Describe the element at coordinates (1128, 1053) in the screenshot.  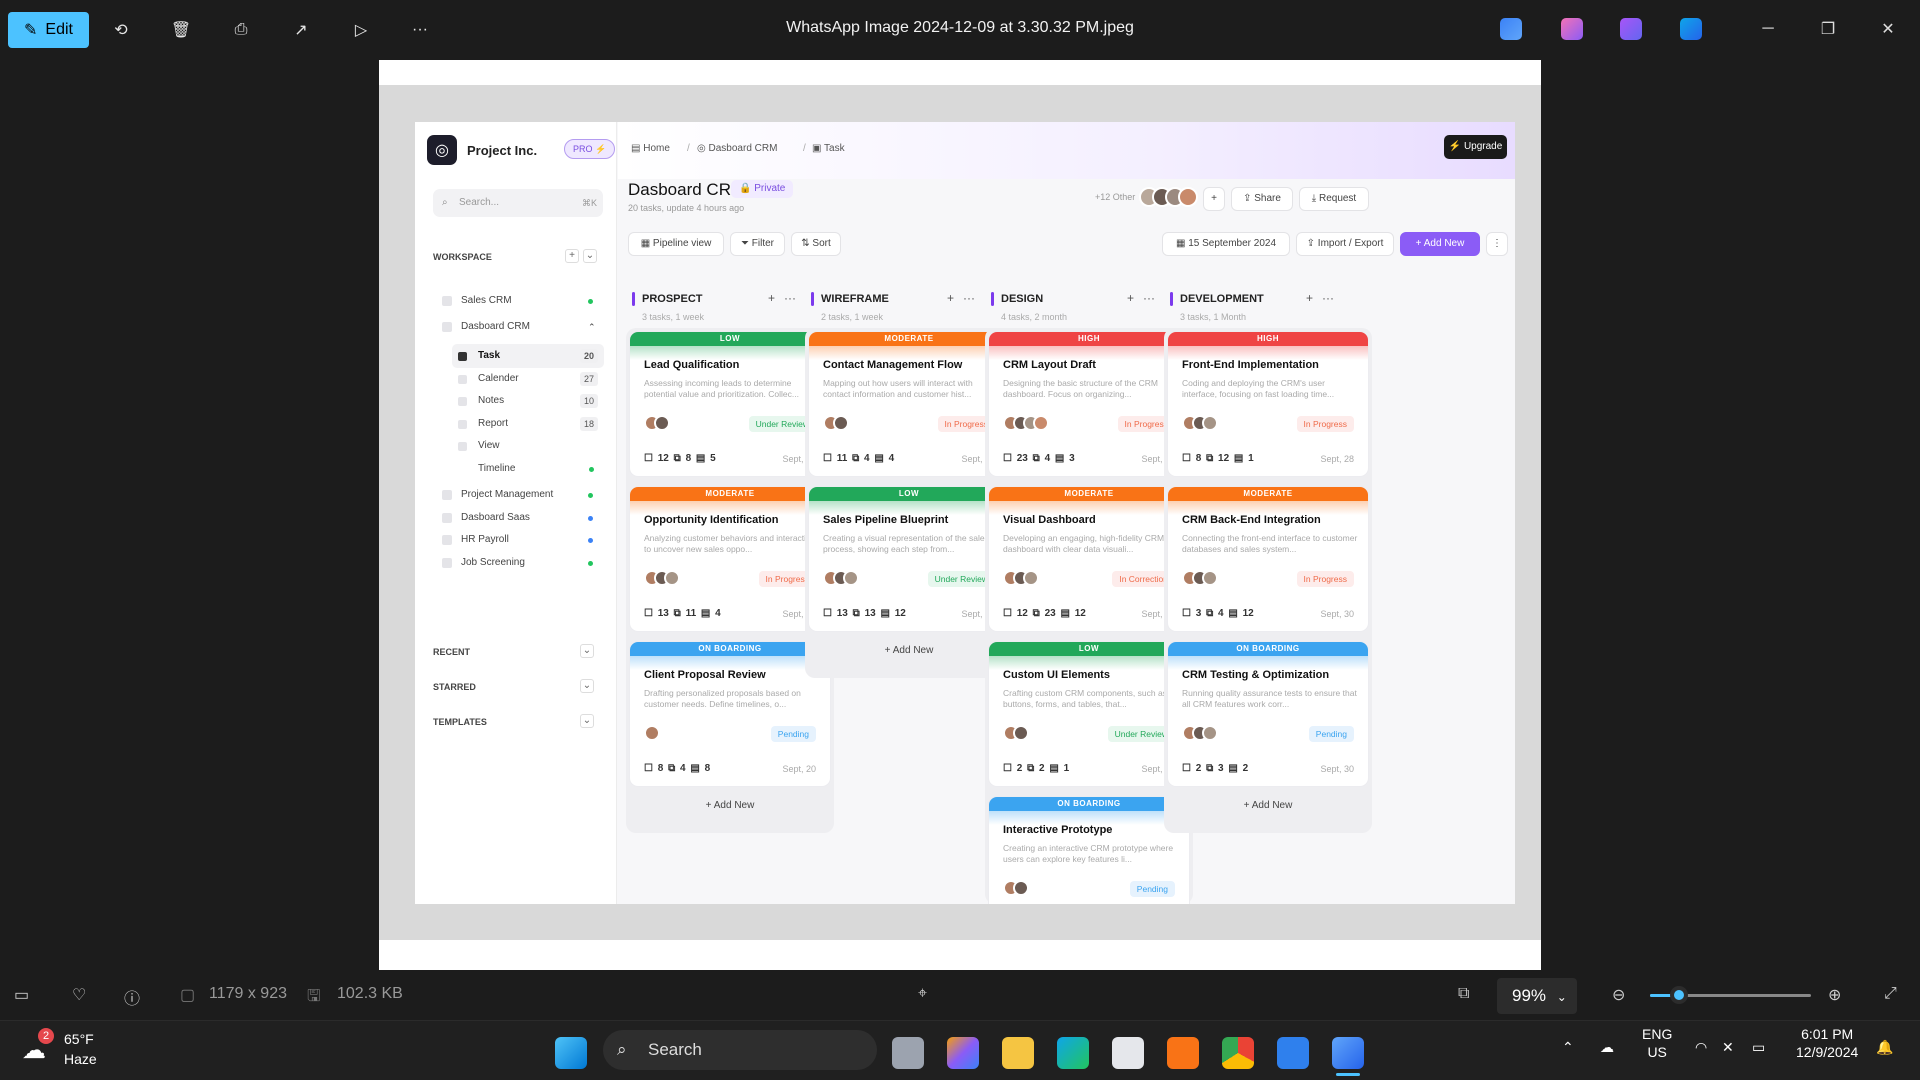
I see `store-icon` at that location.